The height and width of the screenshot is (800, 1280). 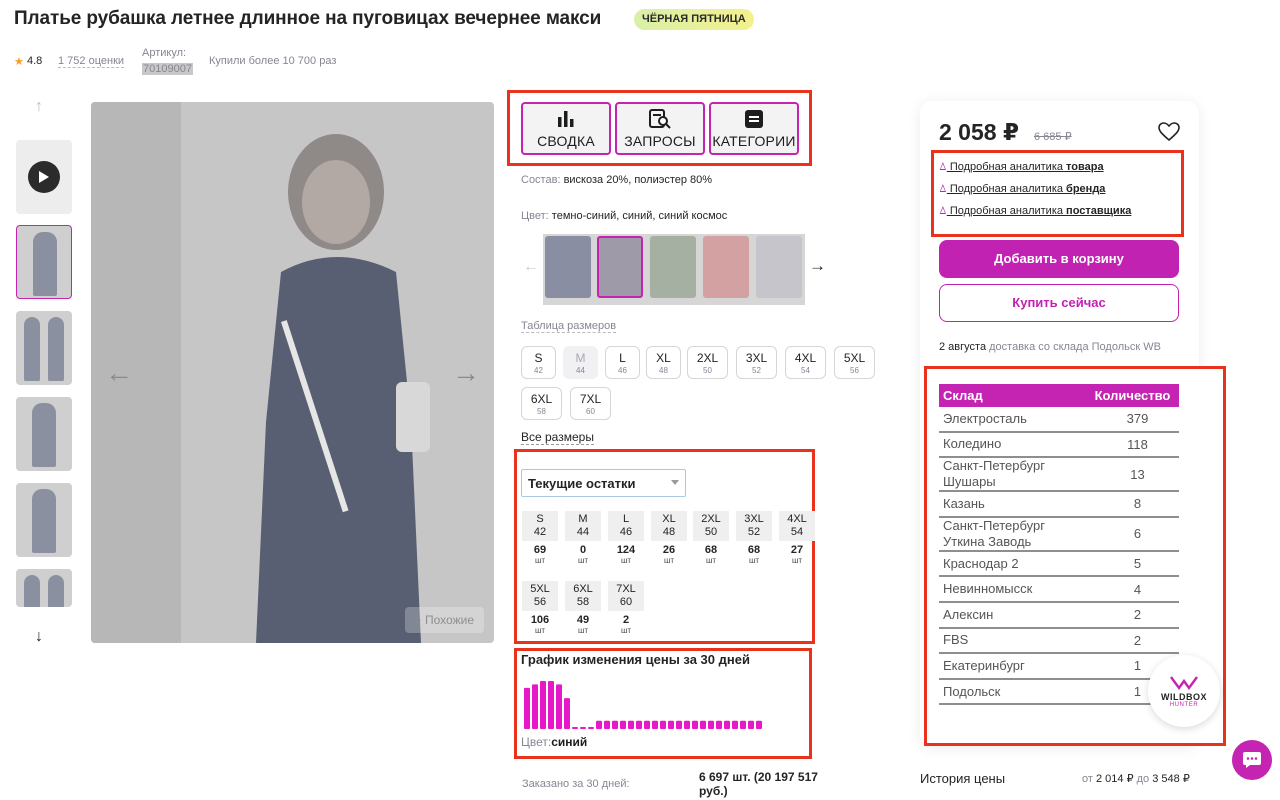 What do you see at coordinates (994, 474) in the screenshot?
I see `warehouse-name: Санкт-Петербург Шушары` at bounding box center [994, 474].